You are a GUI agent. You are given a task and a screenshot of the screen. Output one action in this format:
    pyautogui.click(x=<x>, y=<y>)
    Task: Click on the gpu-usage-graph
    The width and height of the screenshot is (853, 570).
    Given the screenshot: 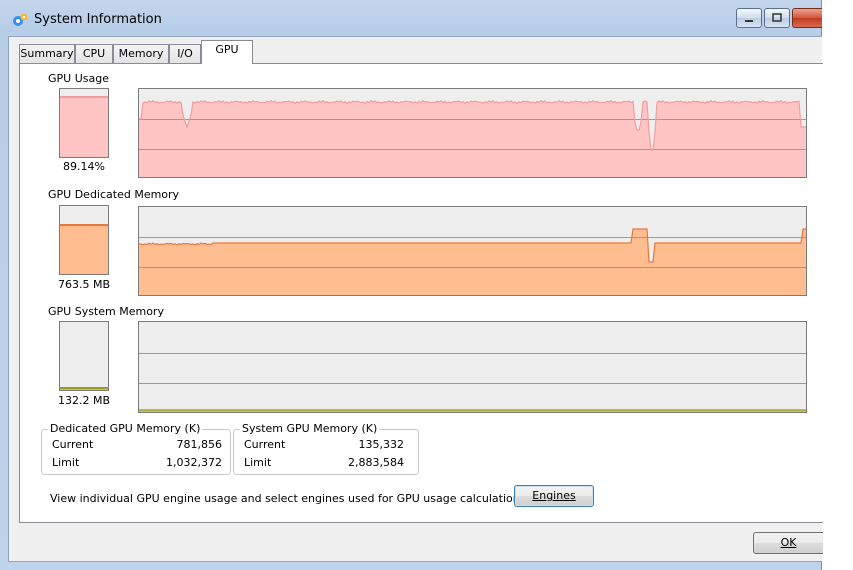 What is the action you would take?
    pyautogui.click(x=472, y=133)
    